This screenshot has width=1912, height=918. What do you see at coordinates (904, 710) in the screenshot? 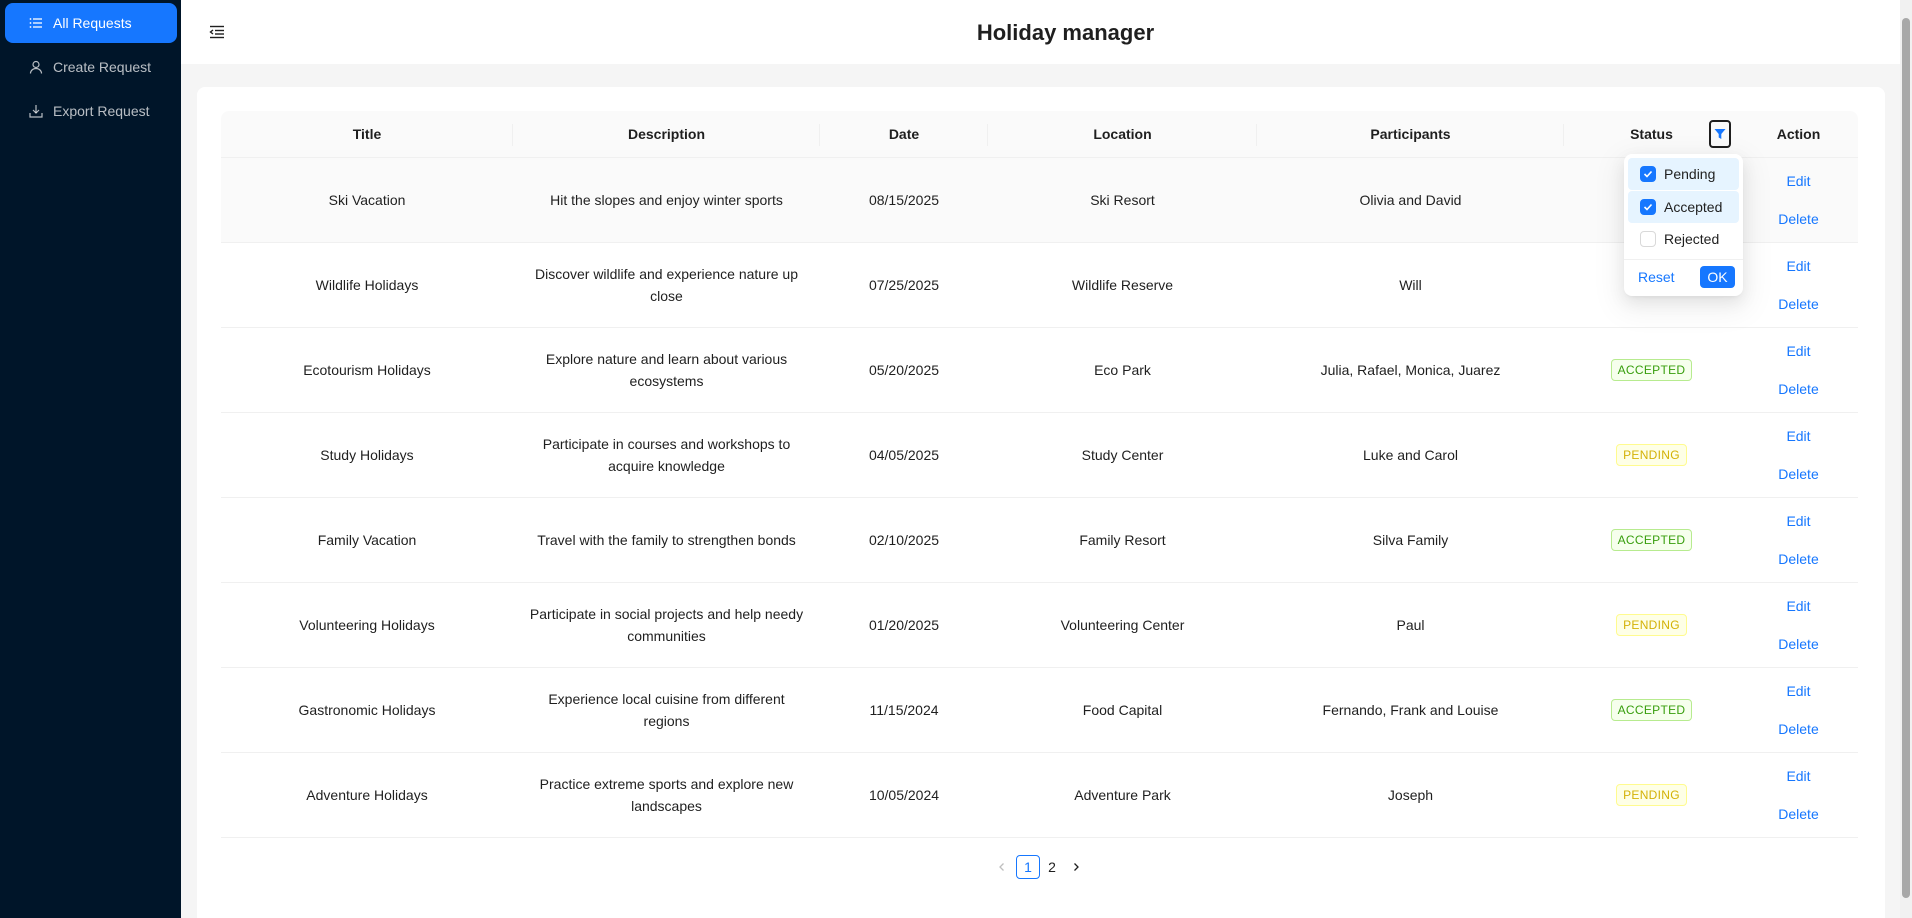
I see `cell-date: 11/15/2024` at bounding box center [904, 710].